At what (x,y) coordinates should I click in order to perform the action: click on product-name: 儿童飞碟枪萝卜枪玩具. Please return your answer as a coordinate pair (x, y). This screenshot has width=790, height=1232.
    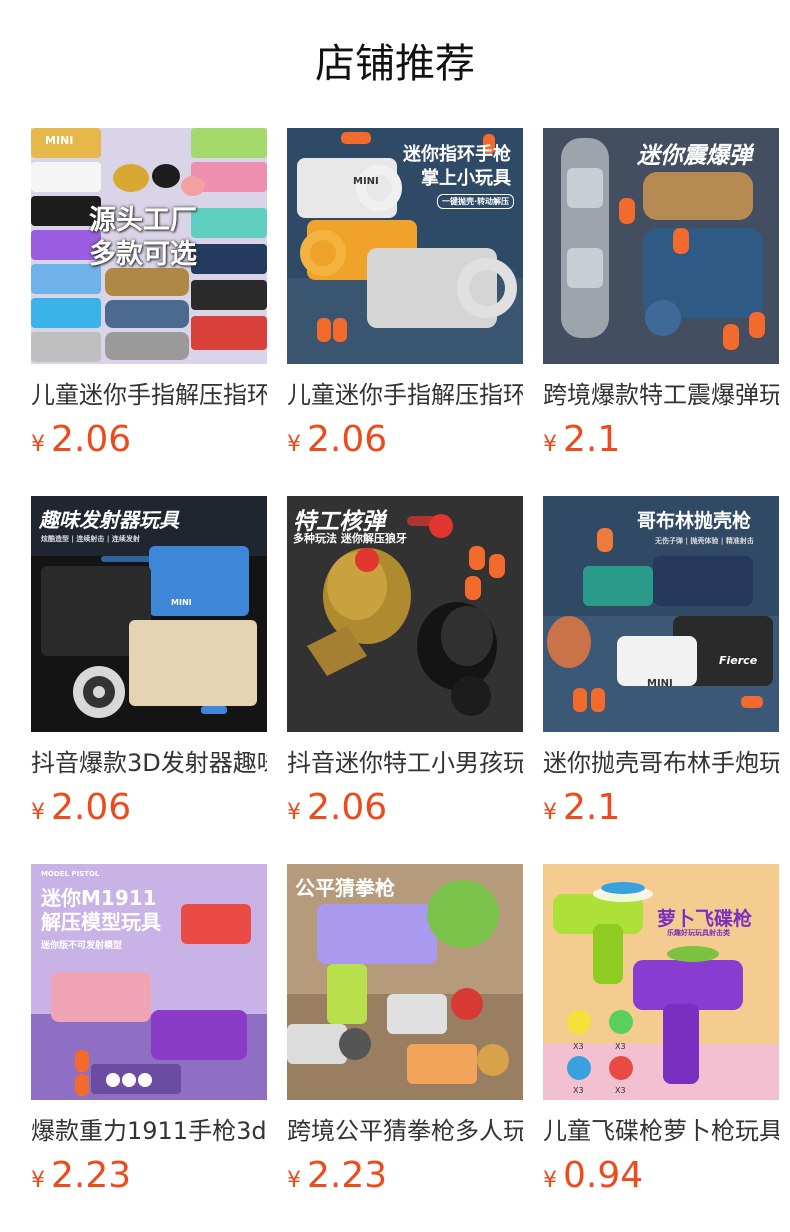
    Looking at the image, I should click on (661, 1131).